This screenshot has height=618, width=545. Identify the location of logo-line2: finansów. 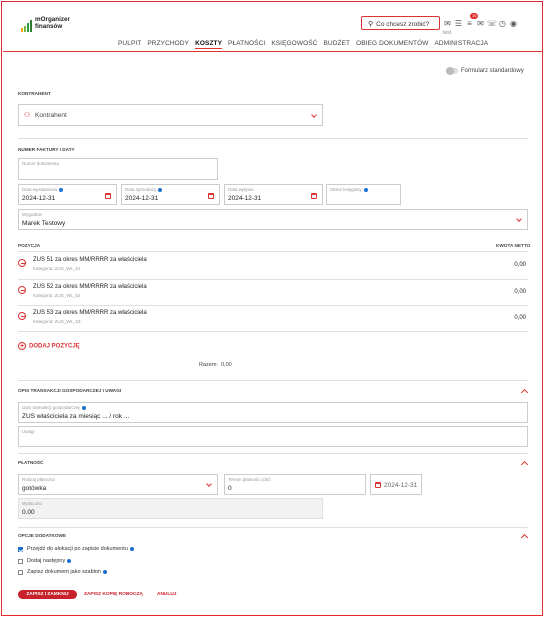
(49, 26).